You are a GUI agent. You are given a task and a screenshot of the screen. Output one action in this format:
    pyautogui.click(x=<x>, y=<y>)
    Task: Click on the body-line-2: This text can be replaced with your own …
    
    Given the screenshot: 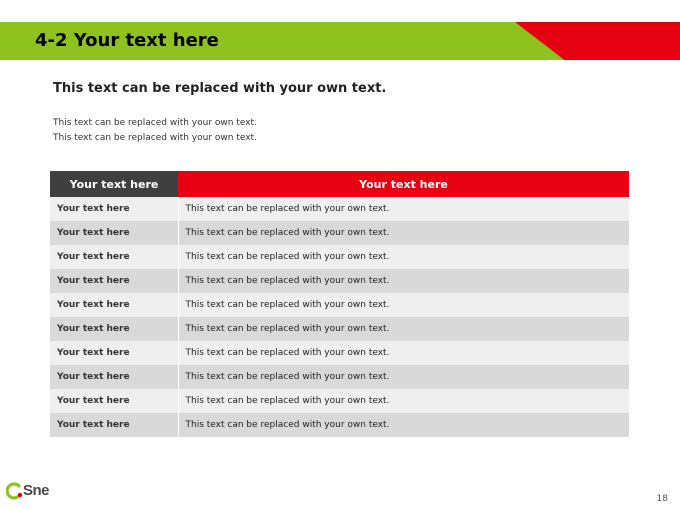 What is the action you would take?
    pyautogui.click(x=155, y=138)
    